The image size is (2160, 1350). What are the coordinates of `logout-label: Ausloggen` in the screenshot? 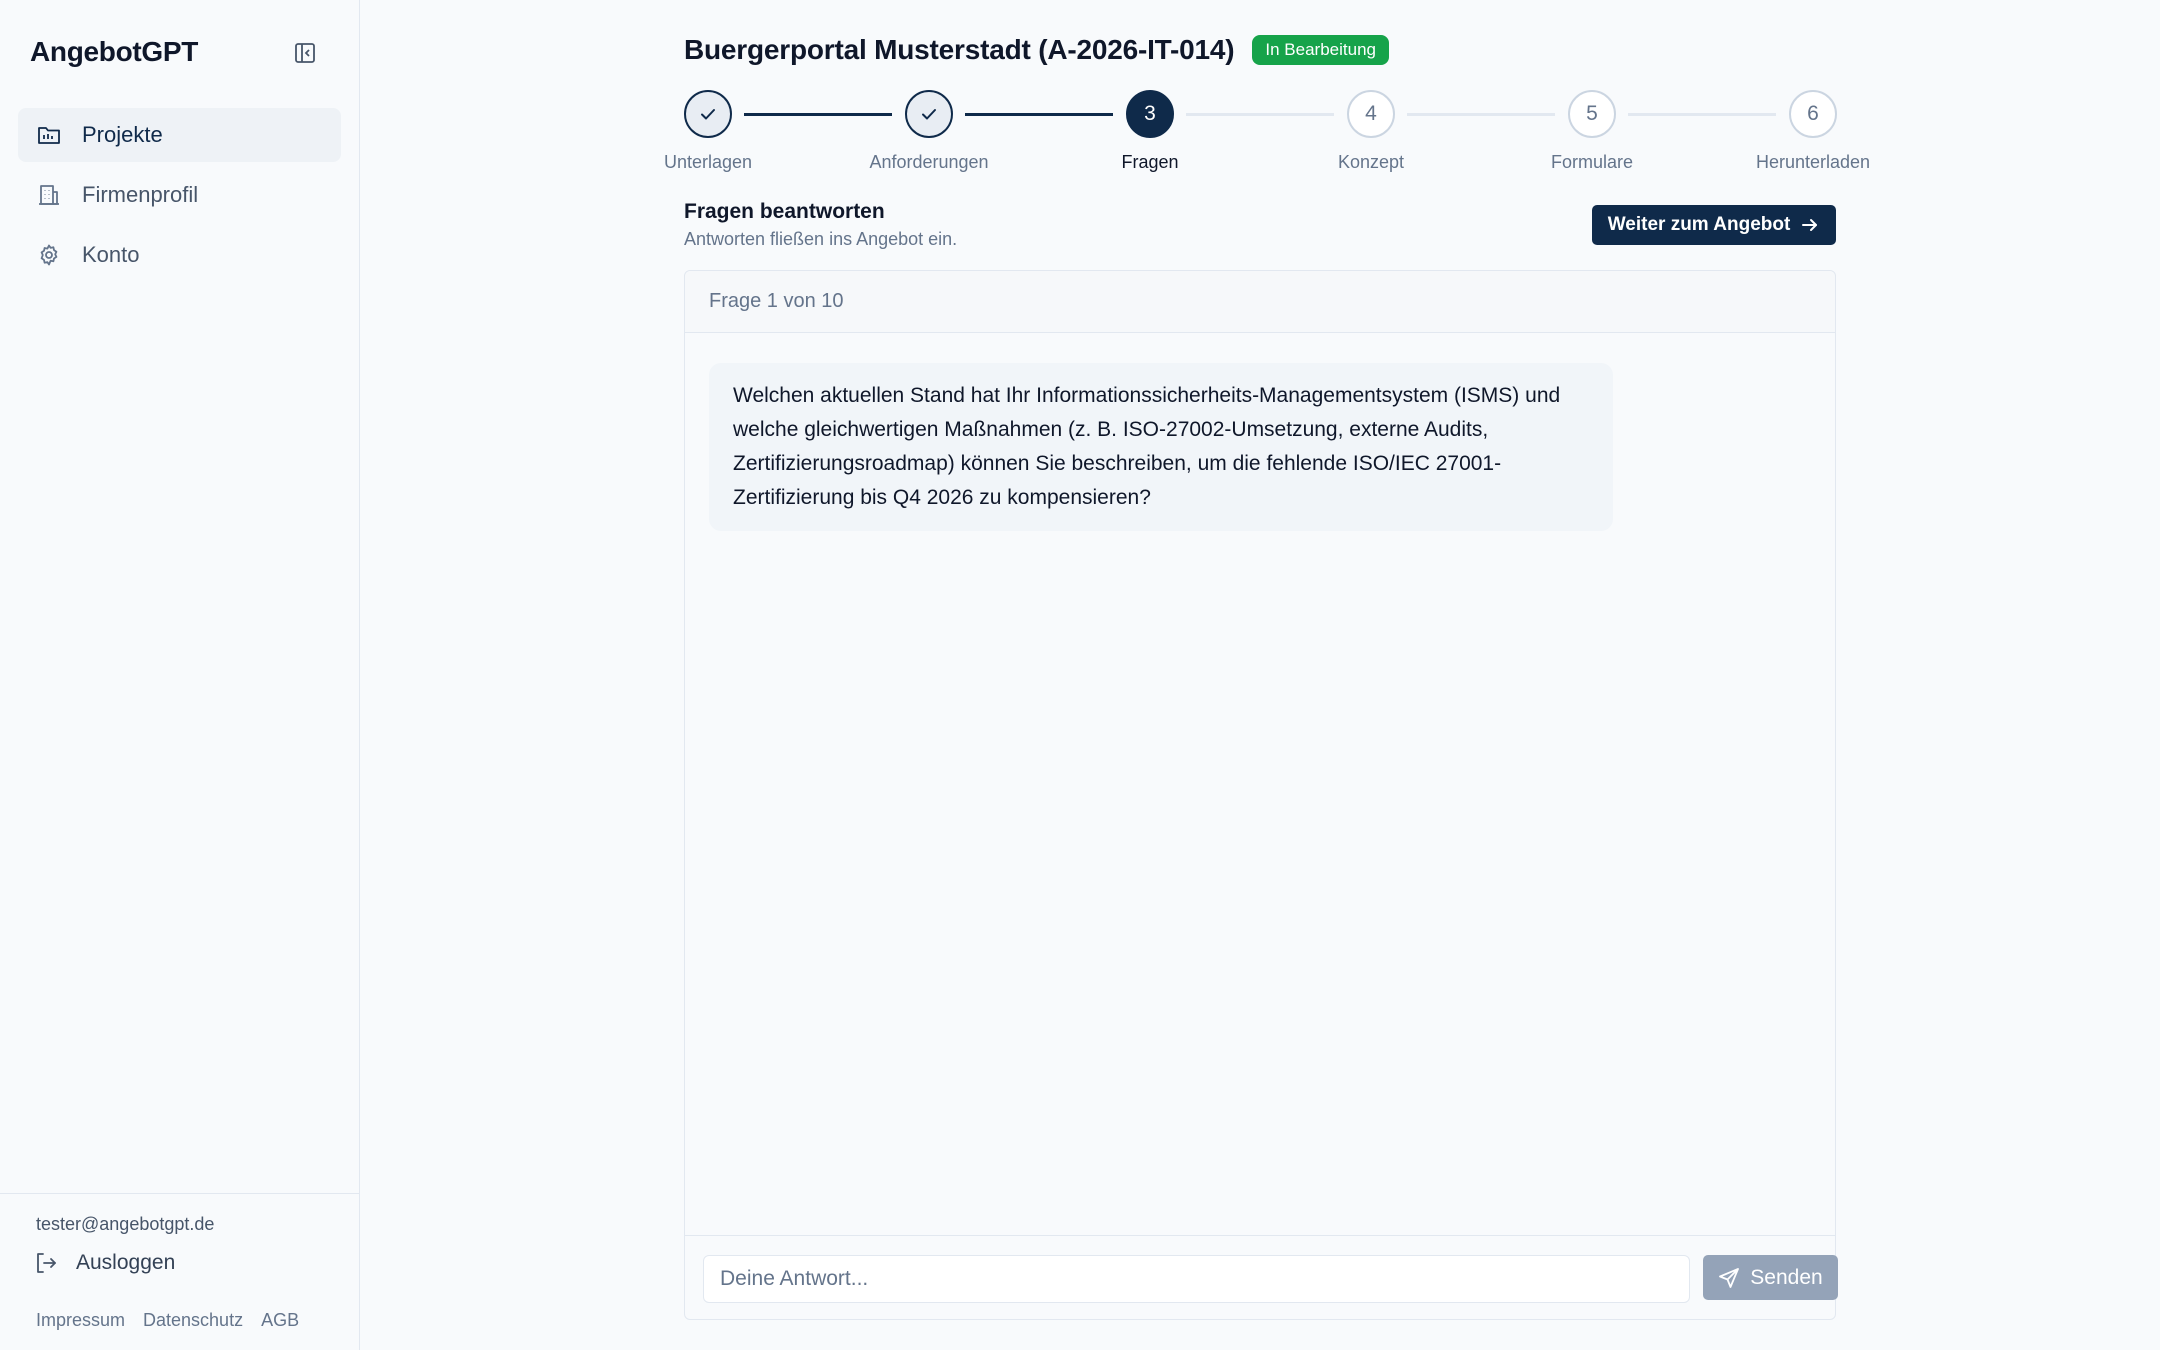 It's located at (126, 1262).